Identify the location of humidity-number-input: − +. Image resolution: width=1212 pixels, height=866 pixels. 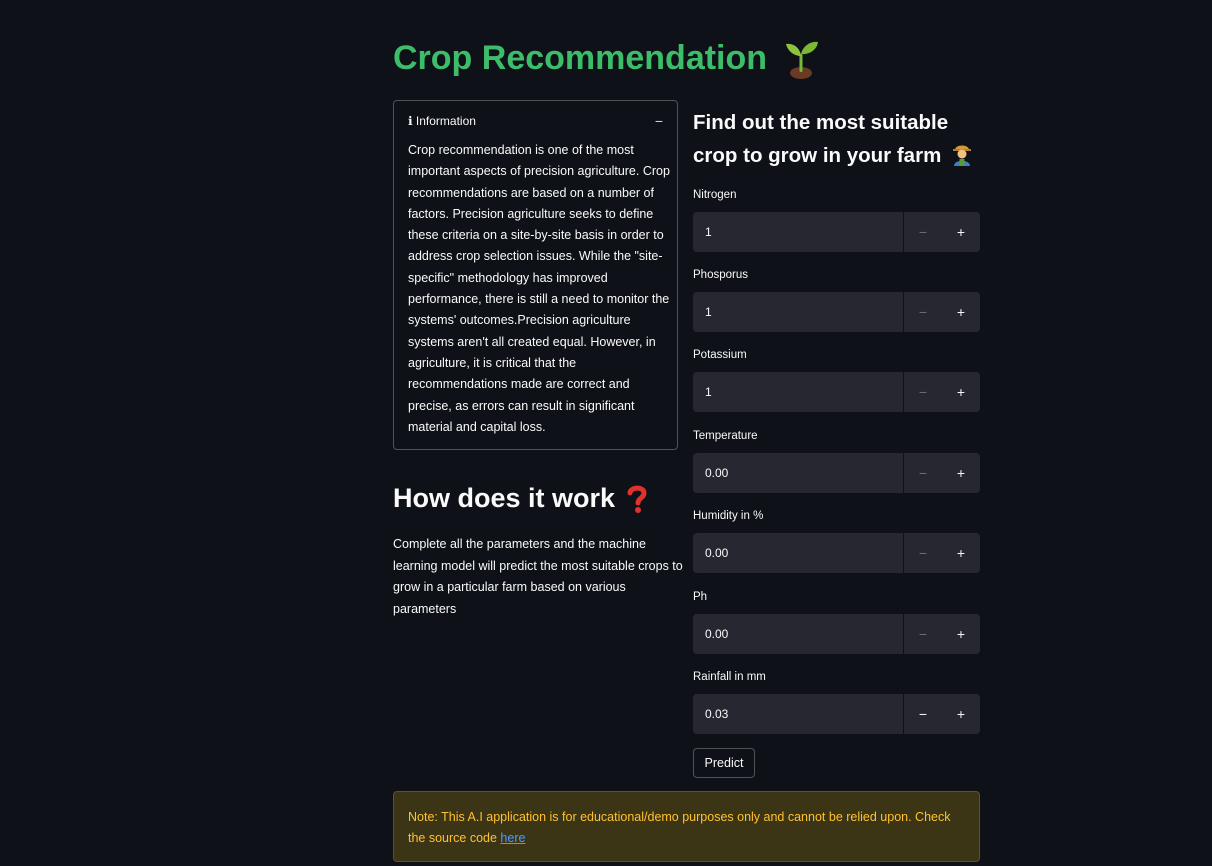
(836, 553).